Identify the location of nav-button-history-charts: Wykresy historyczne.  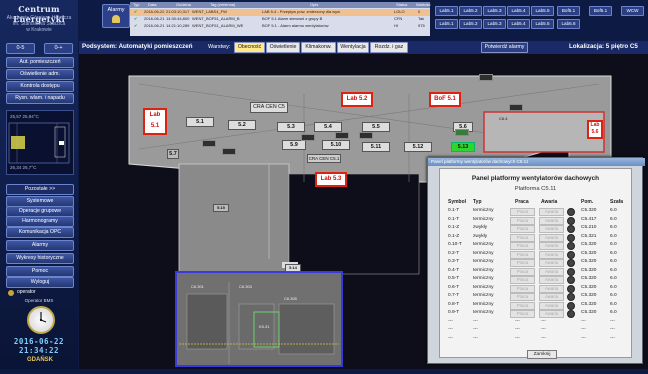
(40, 258).